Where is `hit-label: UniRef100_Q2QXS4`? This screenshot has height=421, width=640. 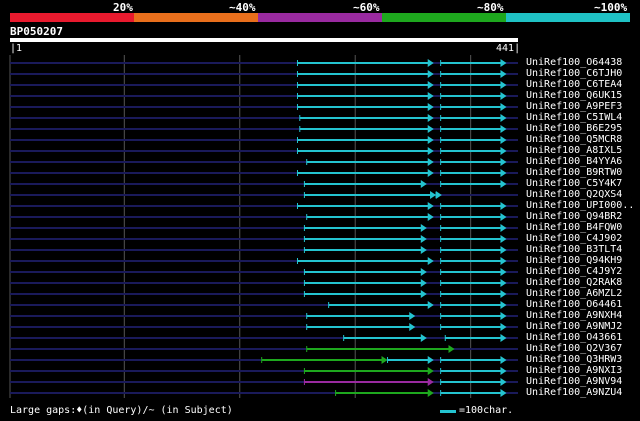 hit-label: UniRef100_Q2QXS4 is located at coordinates (574, 194).